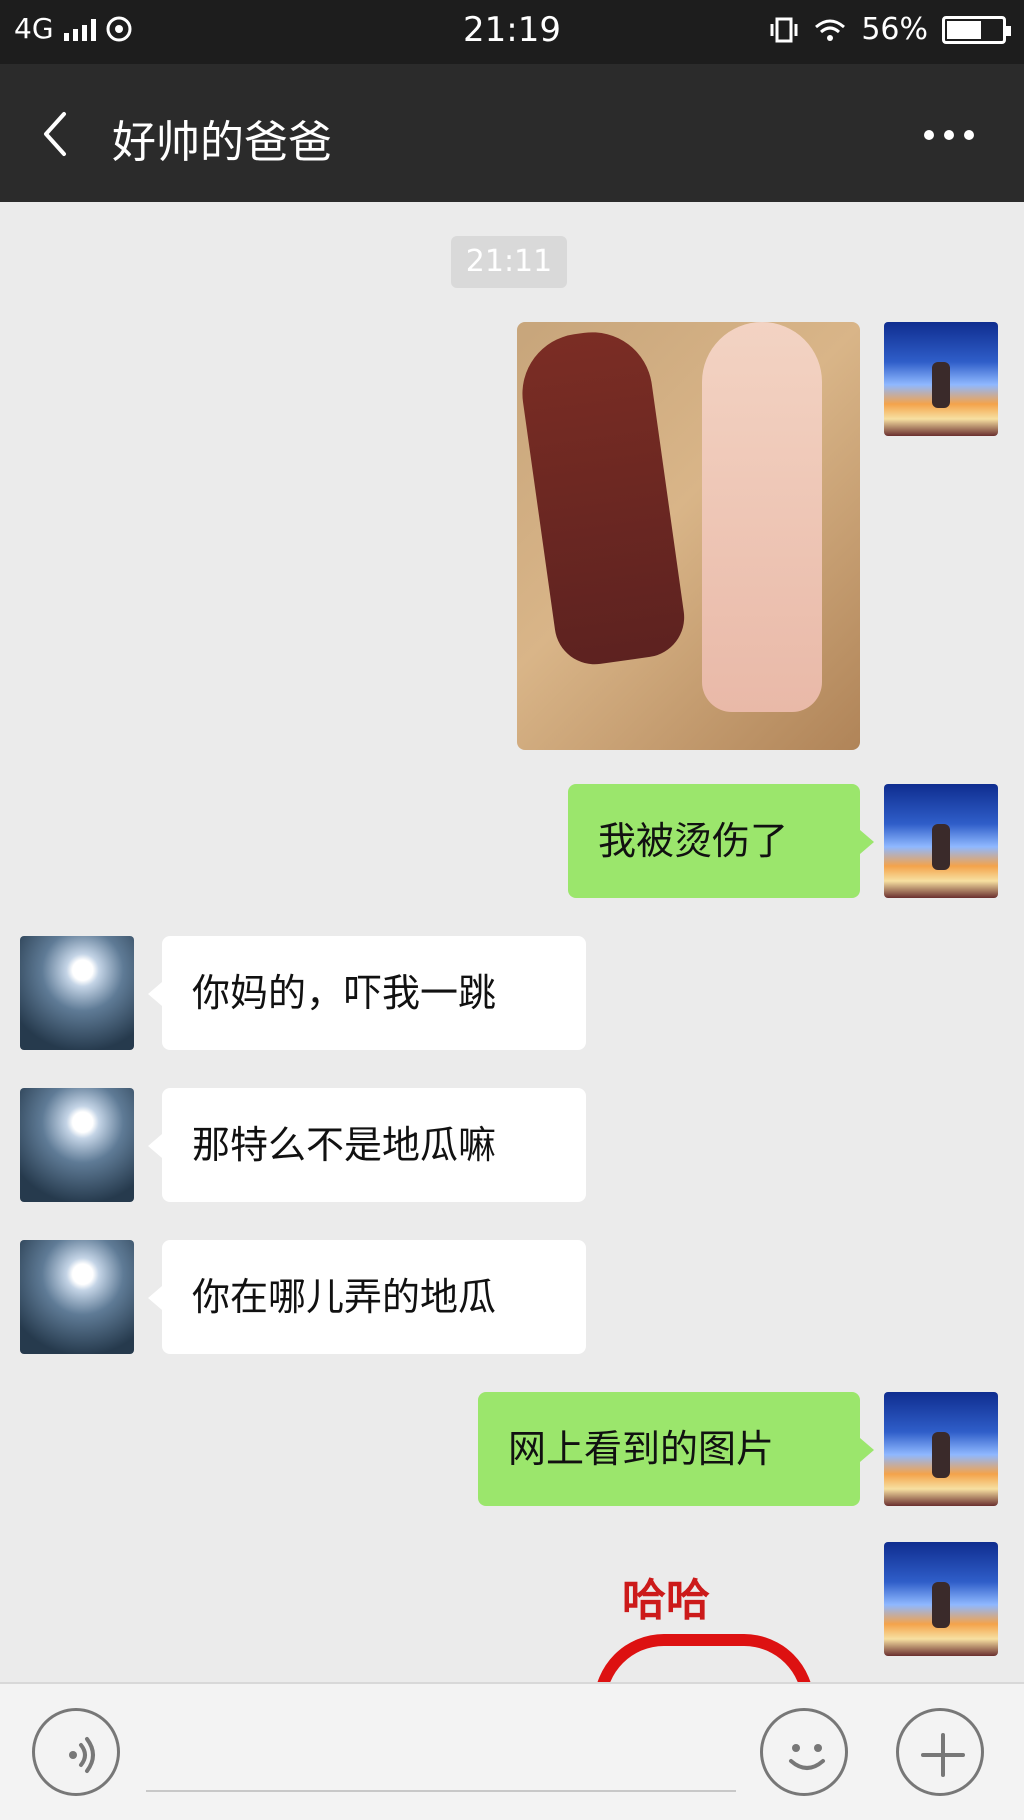  I want to click on message-bubble-left: 你妈的，吓我一跳, so click(367, 993).